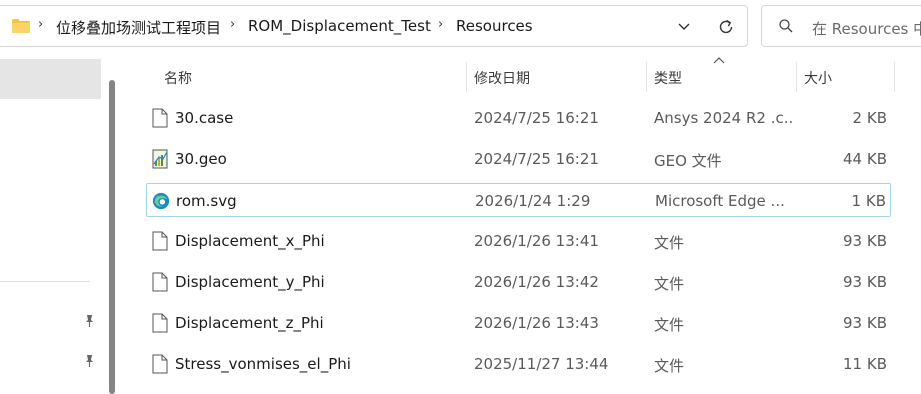  Describe the element at coordinates (201, 159) in the screenshot. I see `file-name: 30.geo` at that location.